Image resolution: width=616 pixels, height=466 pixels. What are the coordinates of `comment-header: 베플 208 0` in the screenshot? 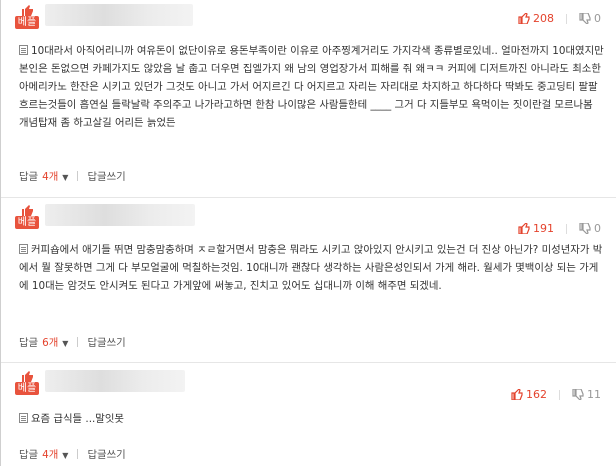 It's located at (308, 17).